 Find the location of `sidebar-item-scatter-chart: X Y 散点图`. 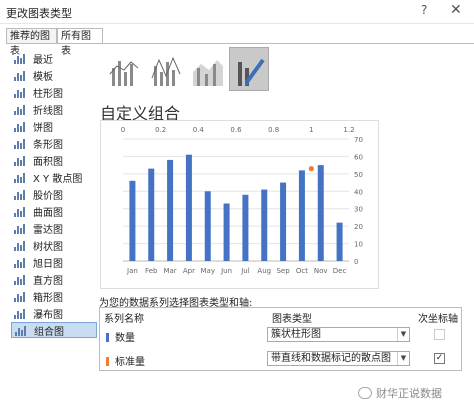

sidebar-item-scatter-chart: X Y 散点图 is located at coordinates (54, 177).